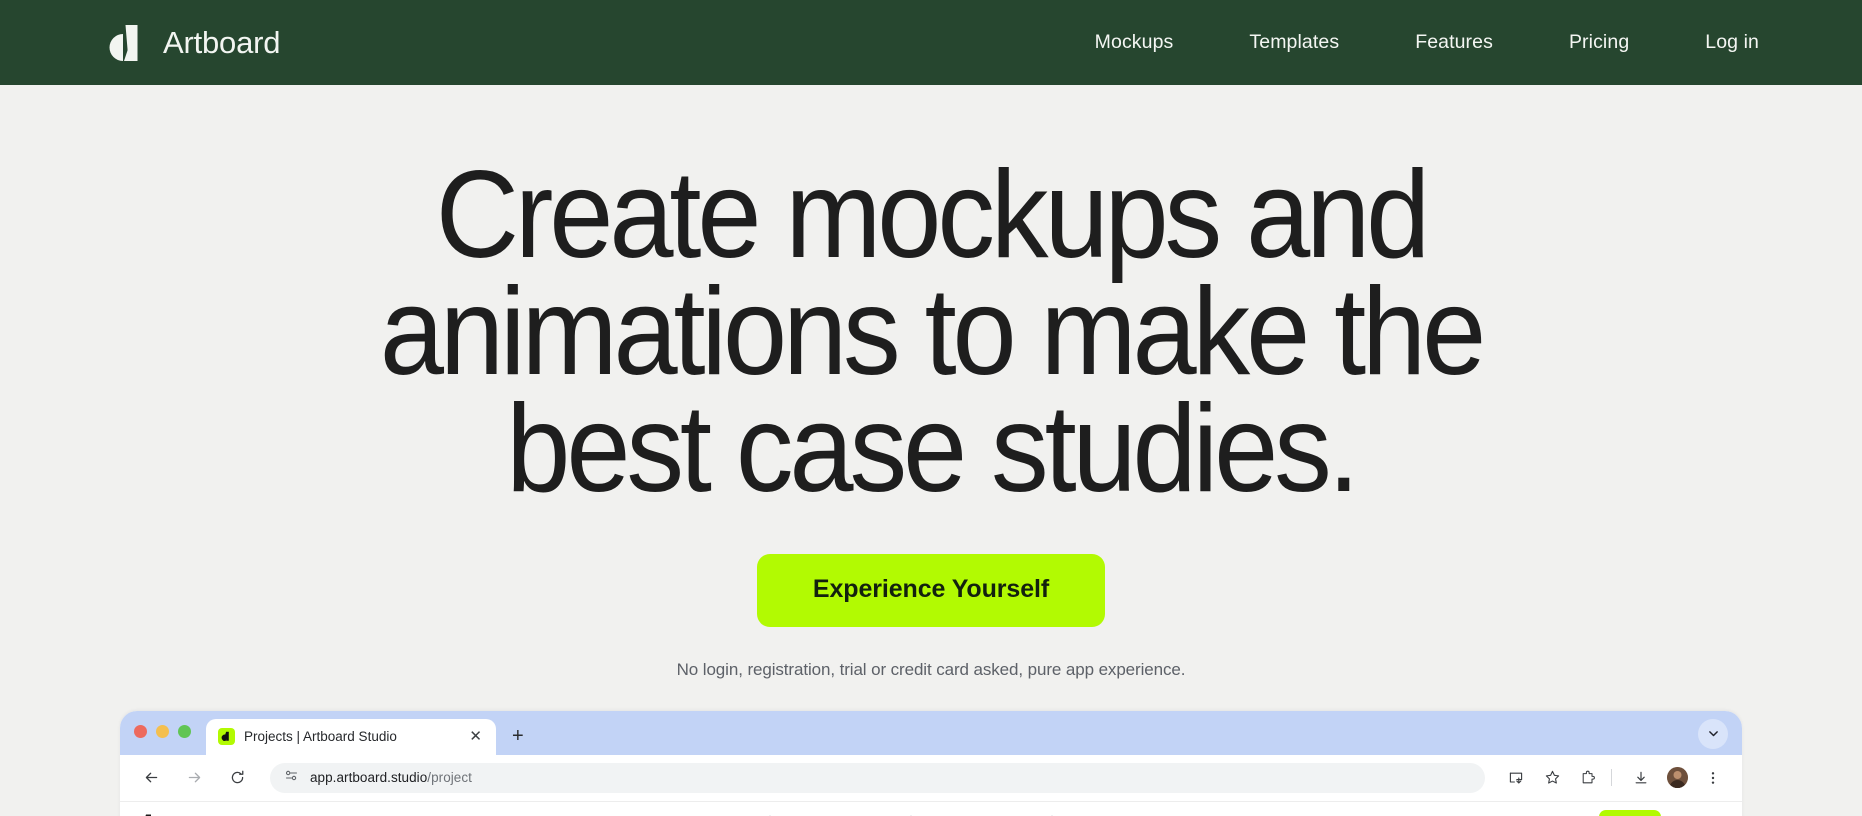 This screenshot has height=816, width=1862. Describe the element at coordinates (1677, 778) in the screenshot. I see `profile-avatar` at that location.